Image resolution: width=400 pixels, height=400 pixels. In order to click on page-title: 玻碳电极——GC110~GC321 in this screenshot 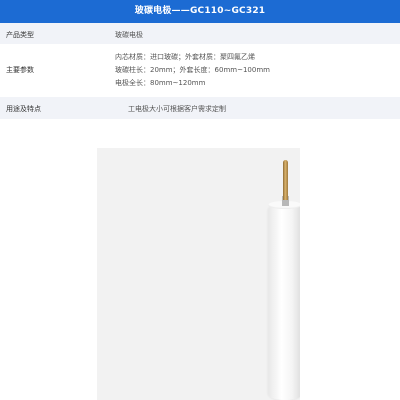, I will do `click(200, 11)`.